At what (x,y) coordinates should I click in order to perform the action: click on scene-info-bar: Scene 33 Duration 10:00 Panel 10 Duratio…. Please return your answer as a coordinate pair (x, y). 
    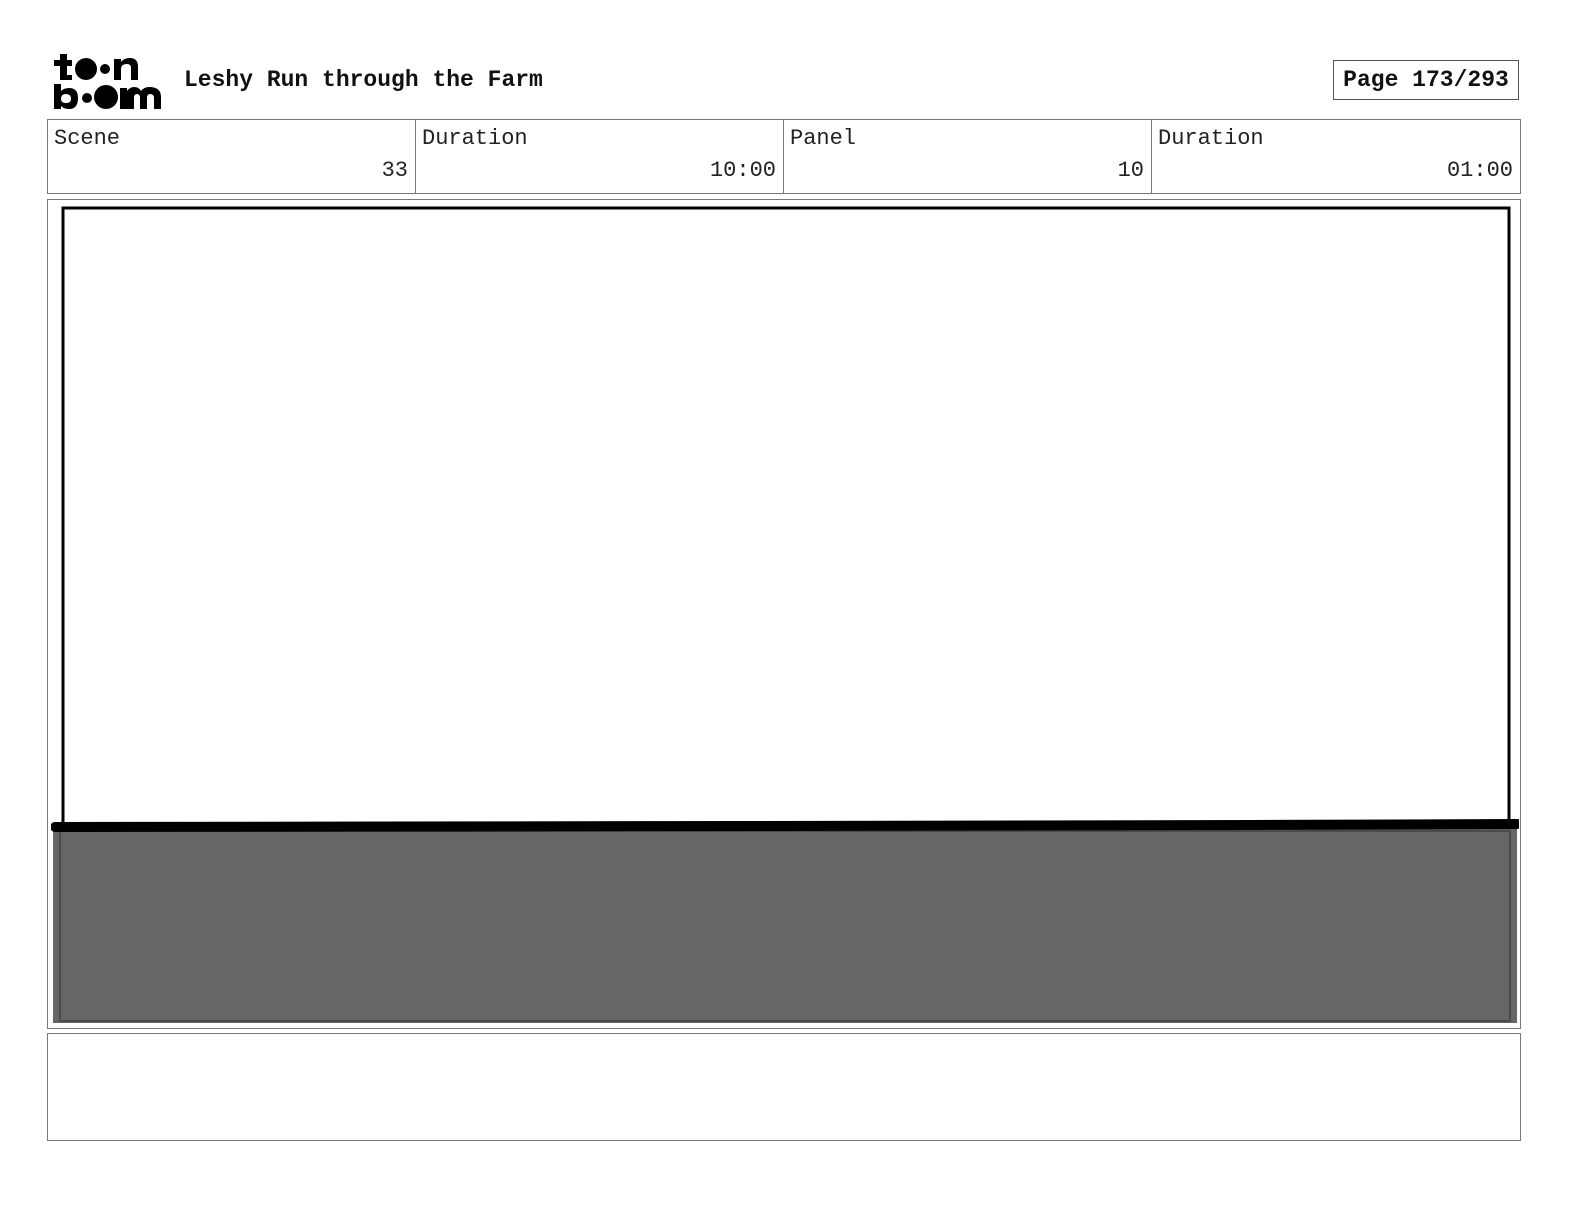
    Looking at the image, I should click on (784, 156).